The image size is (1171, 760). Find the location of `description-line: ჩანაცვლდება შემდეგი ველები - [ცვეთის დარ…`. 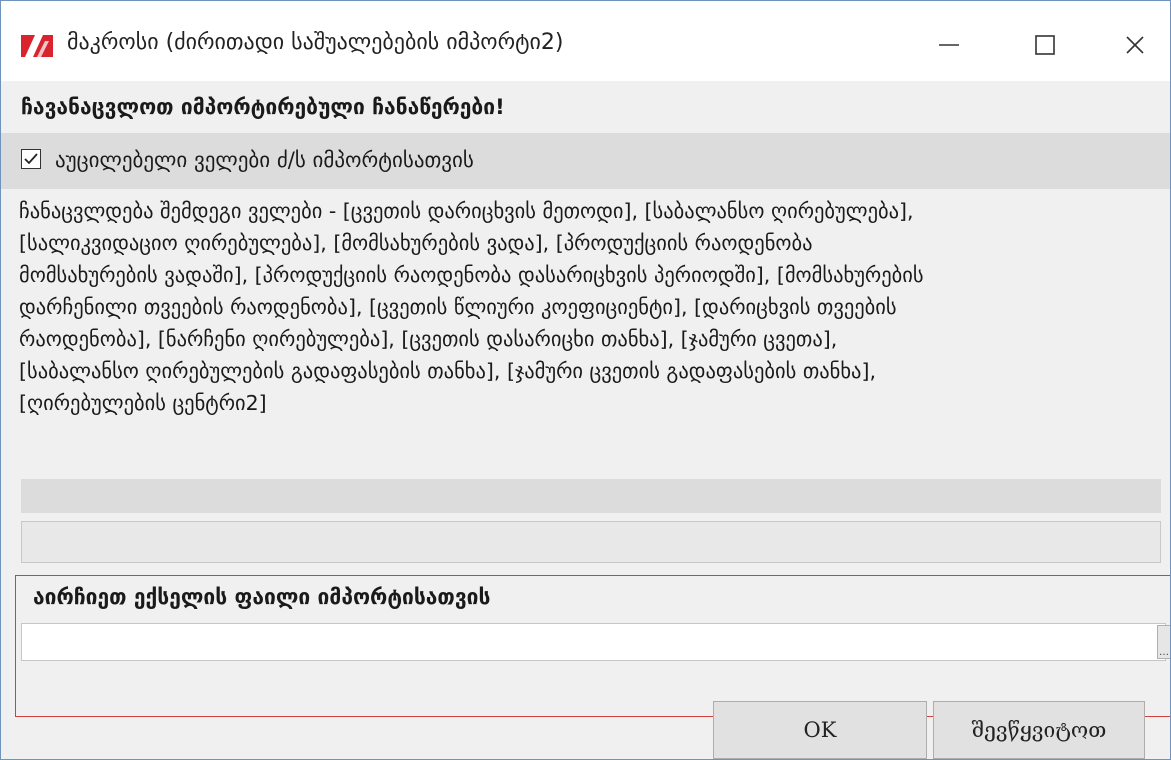

description-line: ჩანაცვლდება შემდეგი ველები - [ცვეთის დარ… is located at coordinates (466, 211).